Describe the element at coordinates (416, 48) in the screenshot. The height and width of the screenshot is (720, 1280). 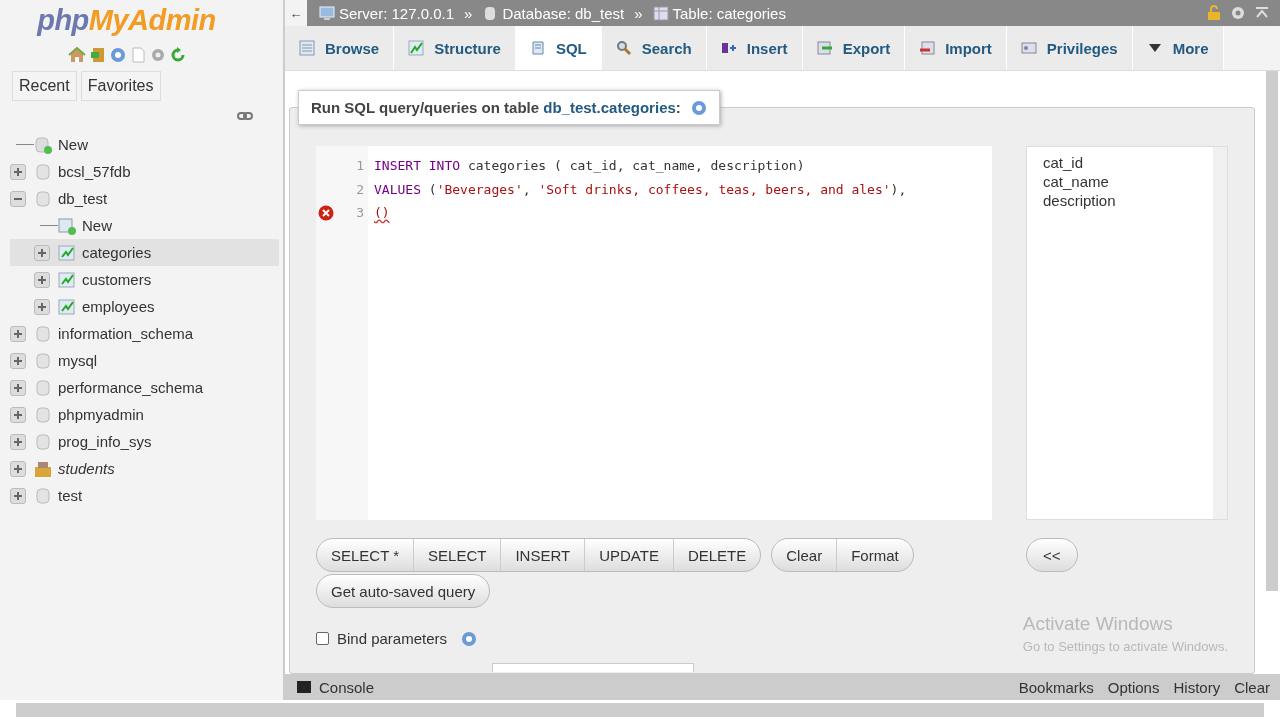
I see `structure-icon` at that location.